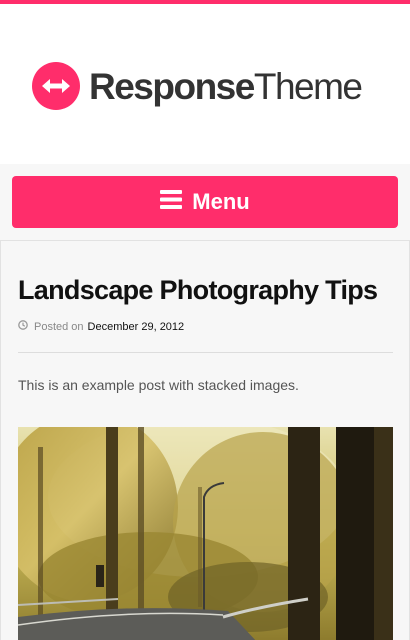 Image resolution: width=410 pixels, height=640 pixels. Describe the element at coordinates (56, 86) in the screenshot. I see `double-arrow-icon` at that location.